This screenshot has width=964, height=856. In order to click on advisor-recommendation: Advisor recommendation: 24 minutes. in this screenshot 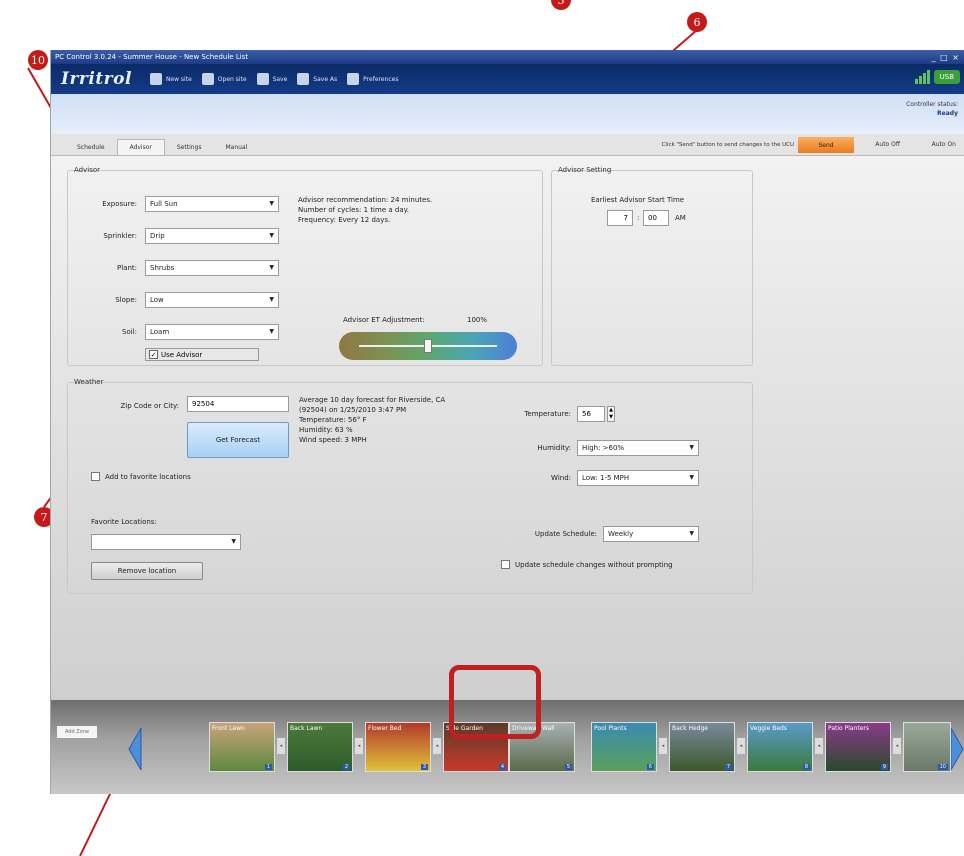, I will do `click(365, 200)`.